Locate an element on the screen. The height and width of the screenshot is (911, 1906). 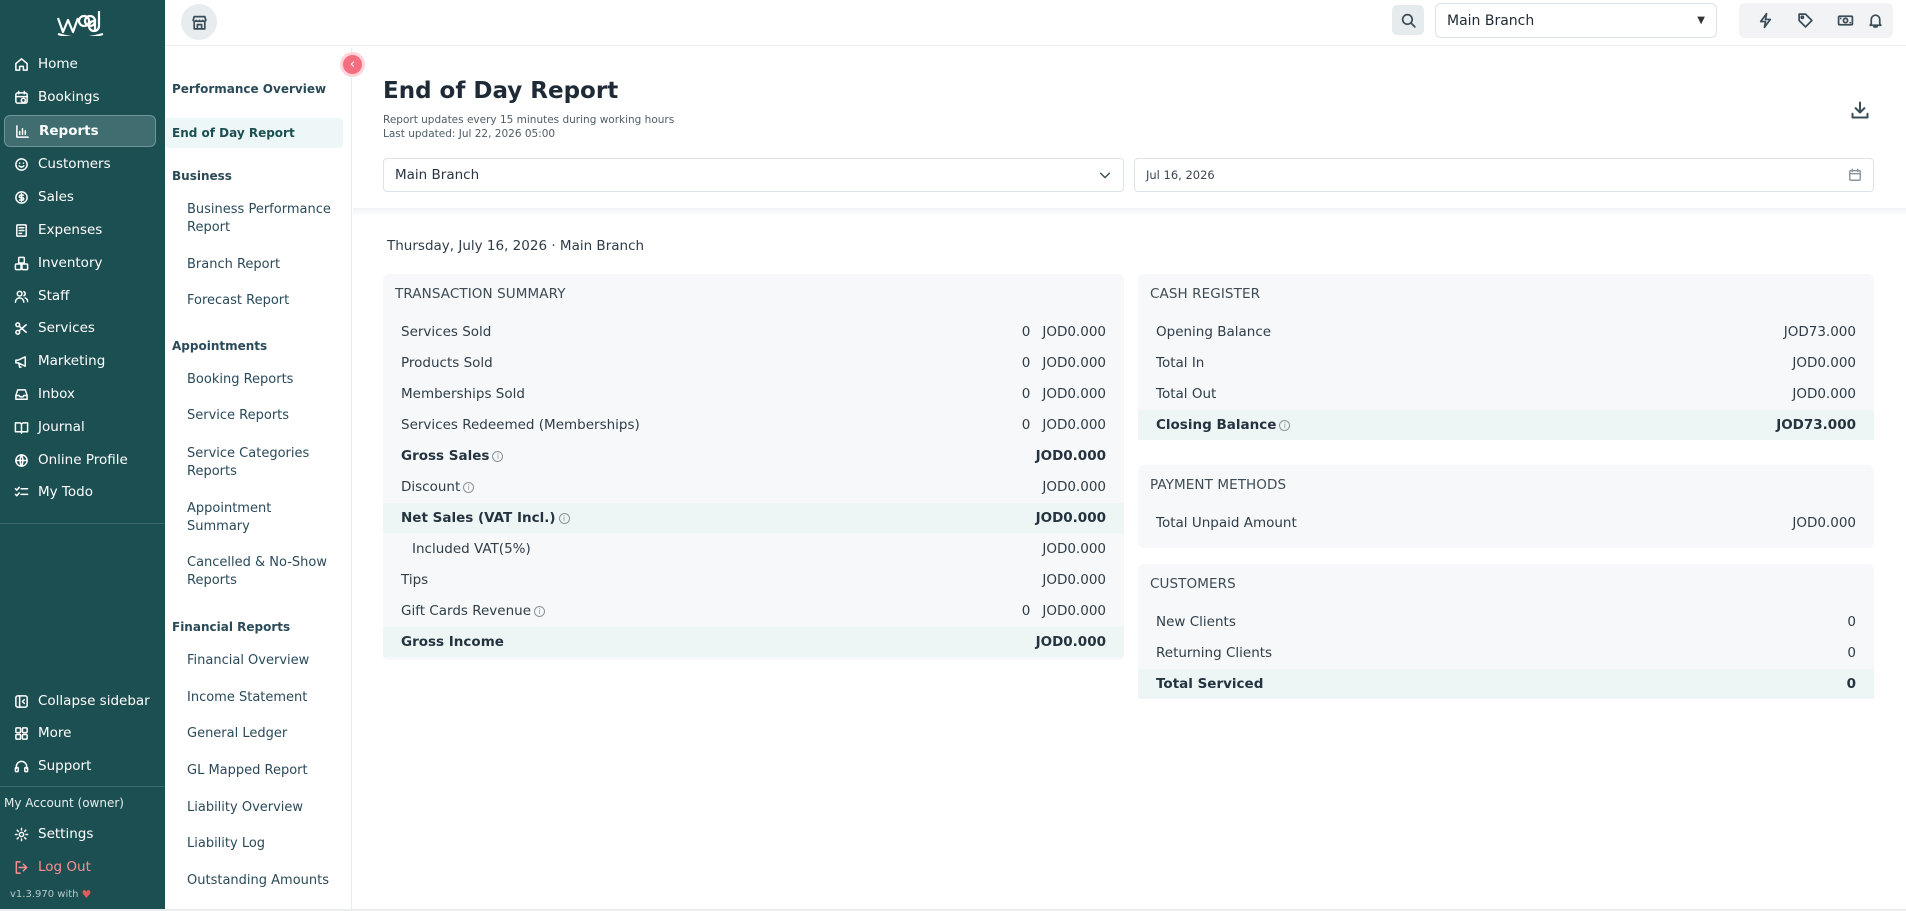
nav-item-sales: Sales is located at coordinates (80, 197).